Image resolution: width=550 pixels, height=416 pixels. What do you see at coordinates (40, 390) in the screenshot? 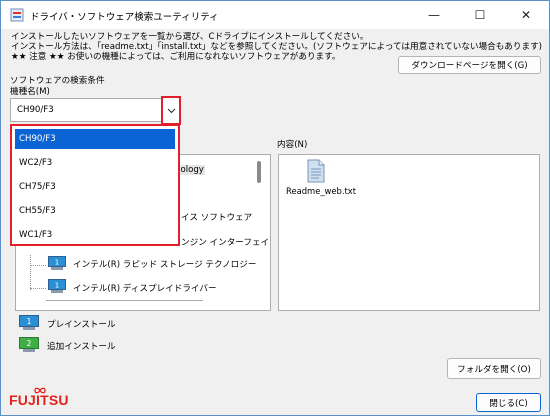
I see `infinity-mark-icon` at bounding box center [40, 390].